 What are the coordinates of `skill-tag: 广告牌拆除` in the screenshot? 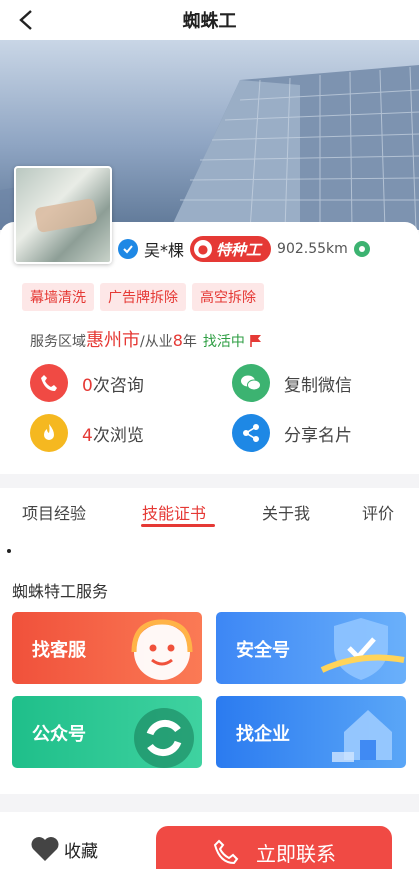 It's located at (143, 297).